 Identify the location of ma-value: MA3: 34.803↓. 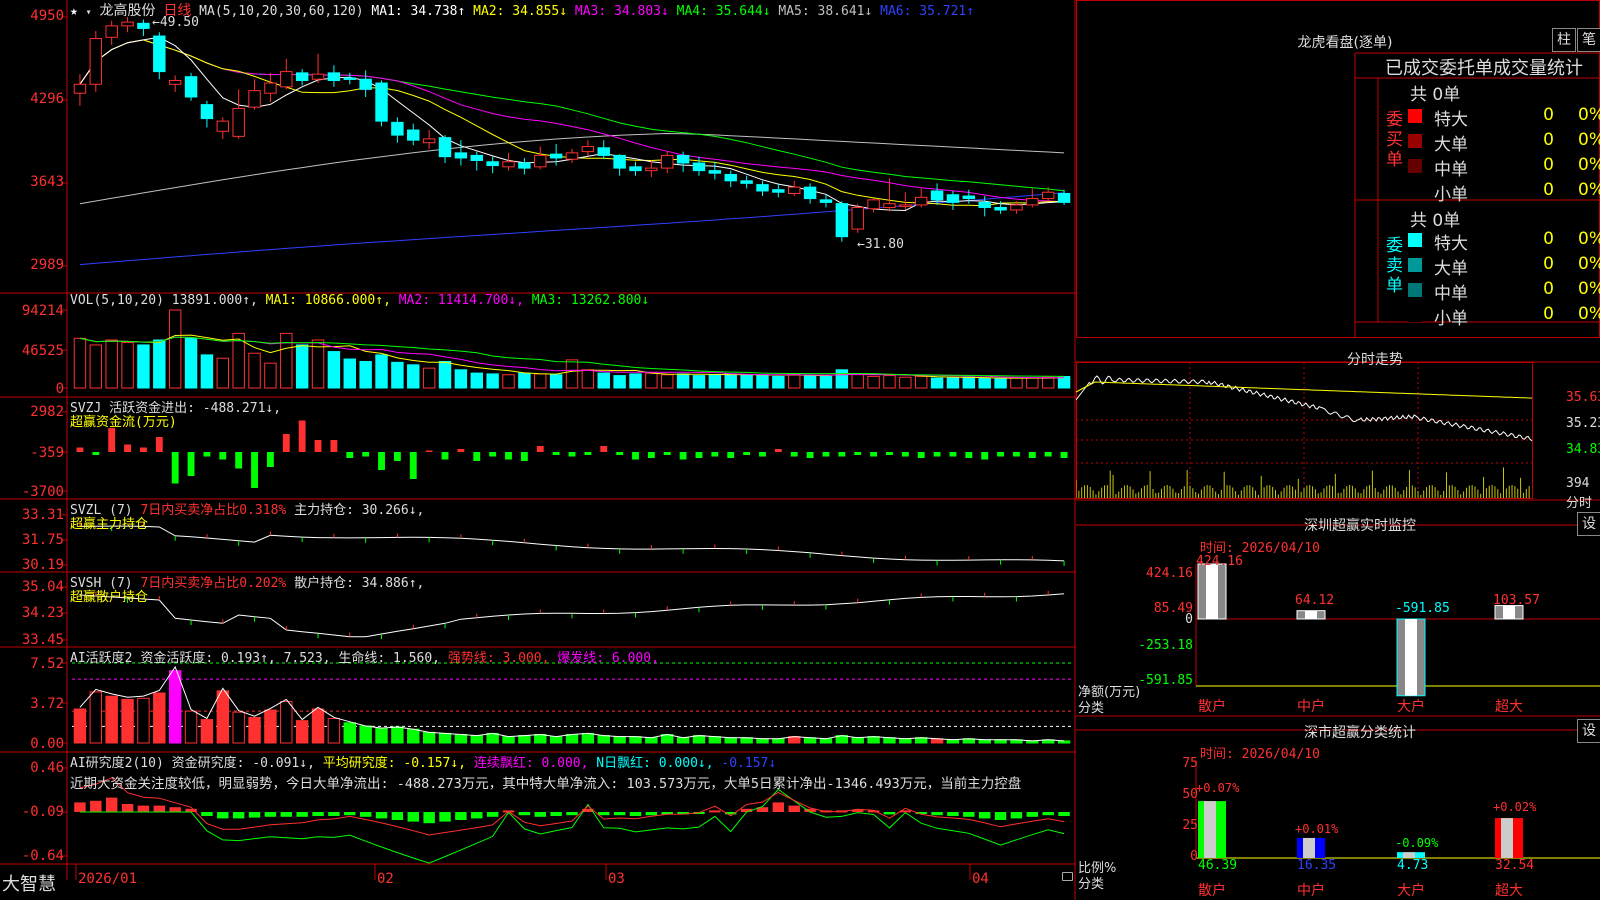
(618, 11).